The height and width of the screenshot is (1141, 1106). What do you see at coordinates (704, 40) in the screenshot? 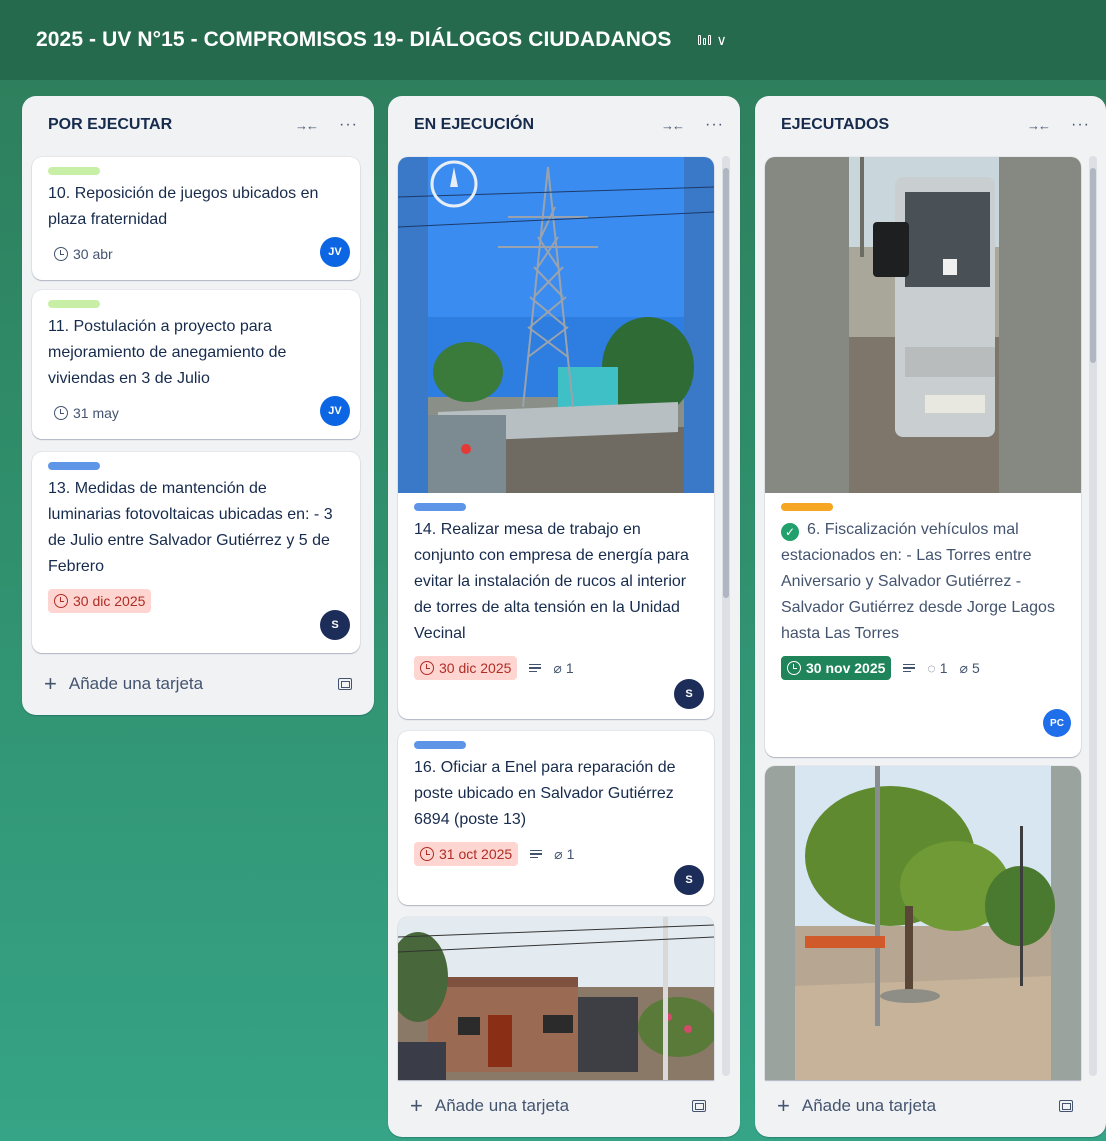
I see `board-view-icon` at bounding box center [704, 40].